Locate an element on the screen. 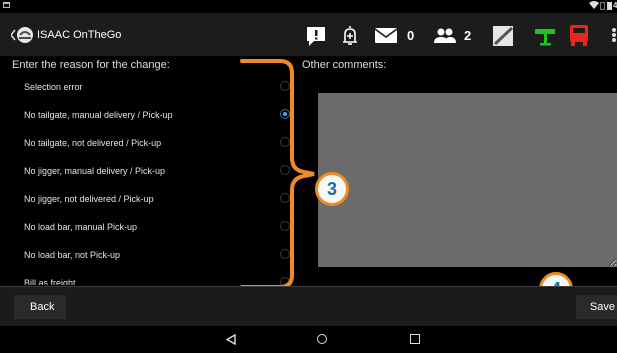 The height and width of the screenshot is (353, 617). reason-label: No load bar, not Pick-up is located at coordinates (72, 255).